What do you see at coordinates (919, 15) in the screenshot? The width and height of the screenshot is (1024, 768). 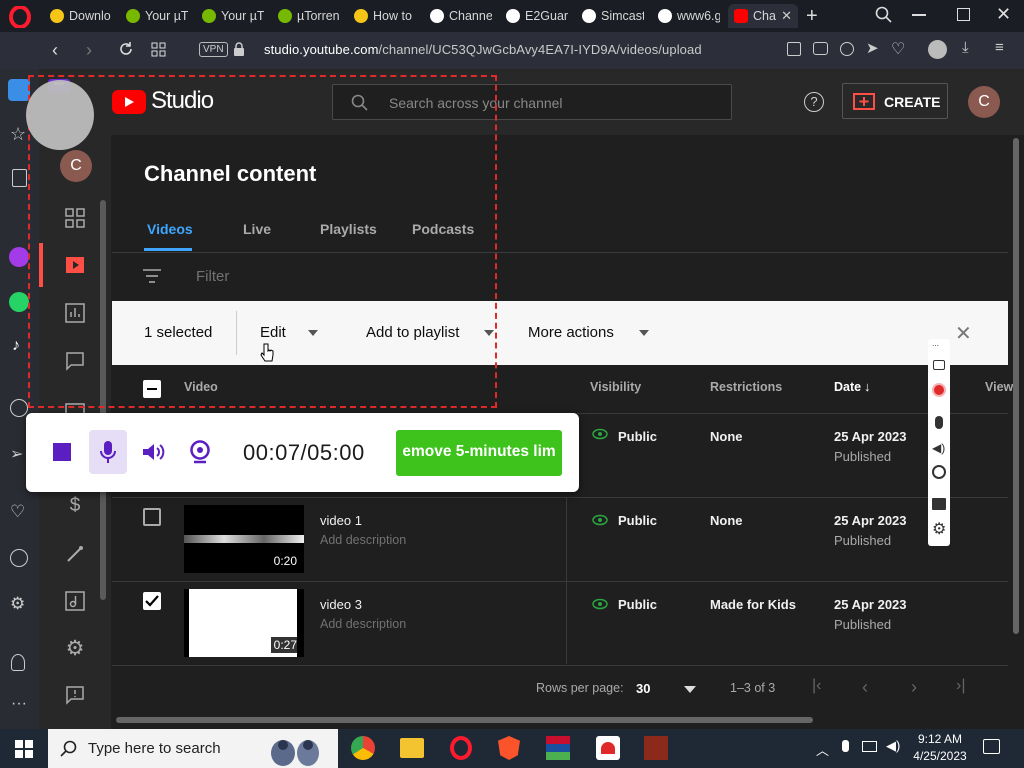 I see `minimize-icon` at bounding box center [919, 15].